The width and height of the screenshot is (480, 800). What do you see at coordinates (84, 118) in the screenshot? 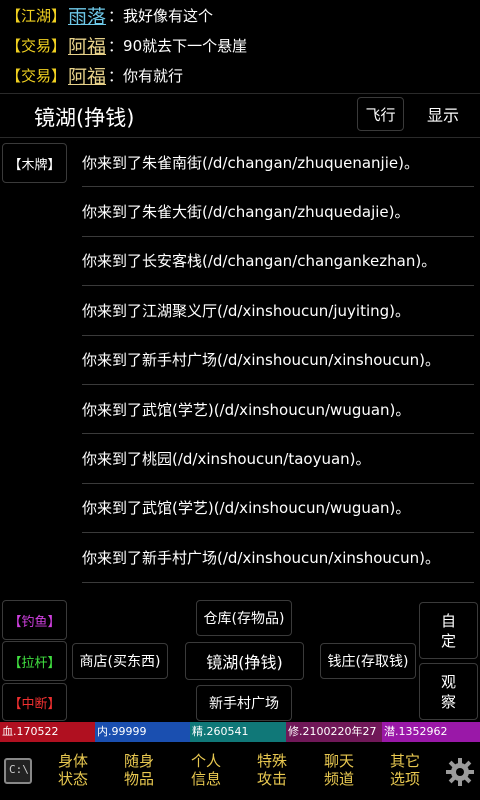
I see `location-title: 镜湖(挣钱)` at bounding box center [84, 118].